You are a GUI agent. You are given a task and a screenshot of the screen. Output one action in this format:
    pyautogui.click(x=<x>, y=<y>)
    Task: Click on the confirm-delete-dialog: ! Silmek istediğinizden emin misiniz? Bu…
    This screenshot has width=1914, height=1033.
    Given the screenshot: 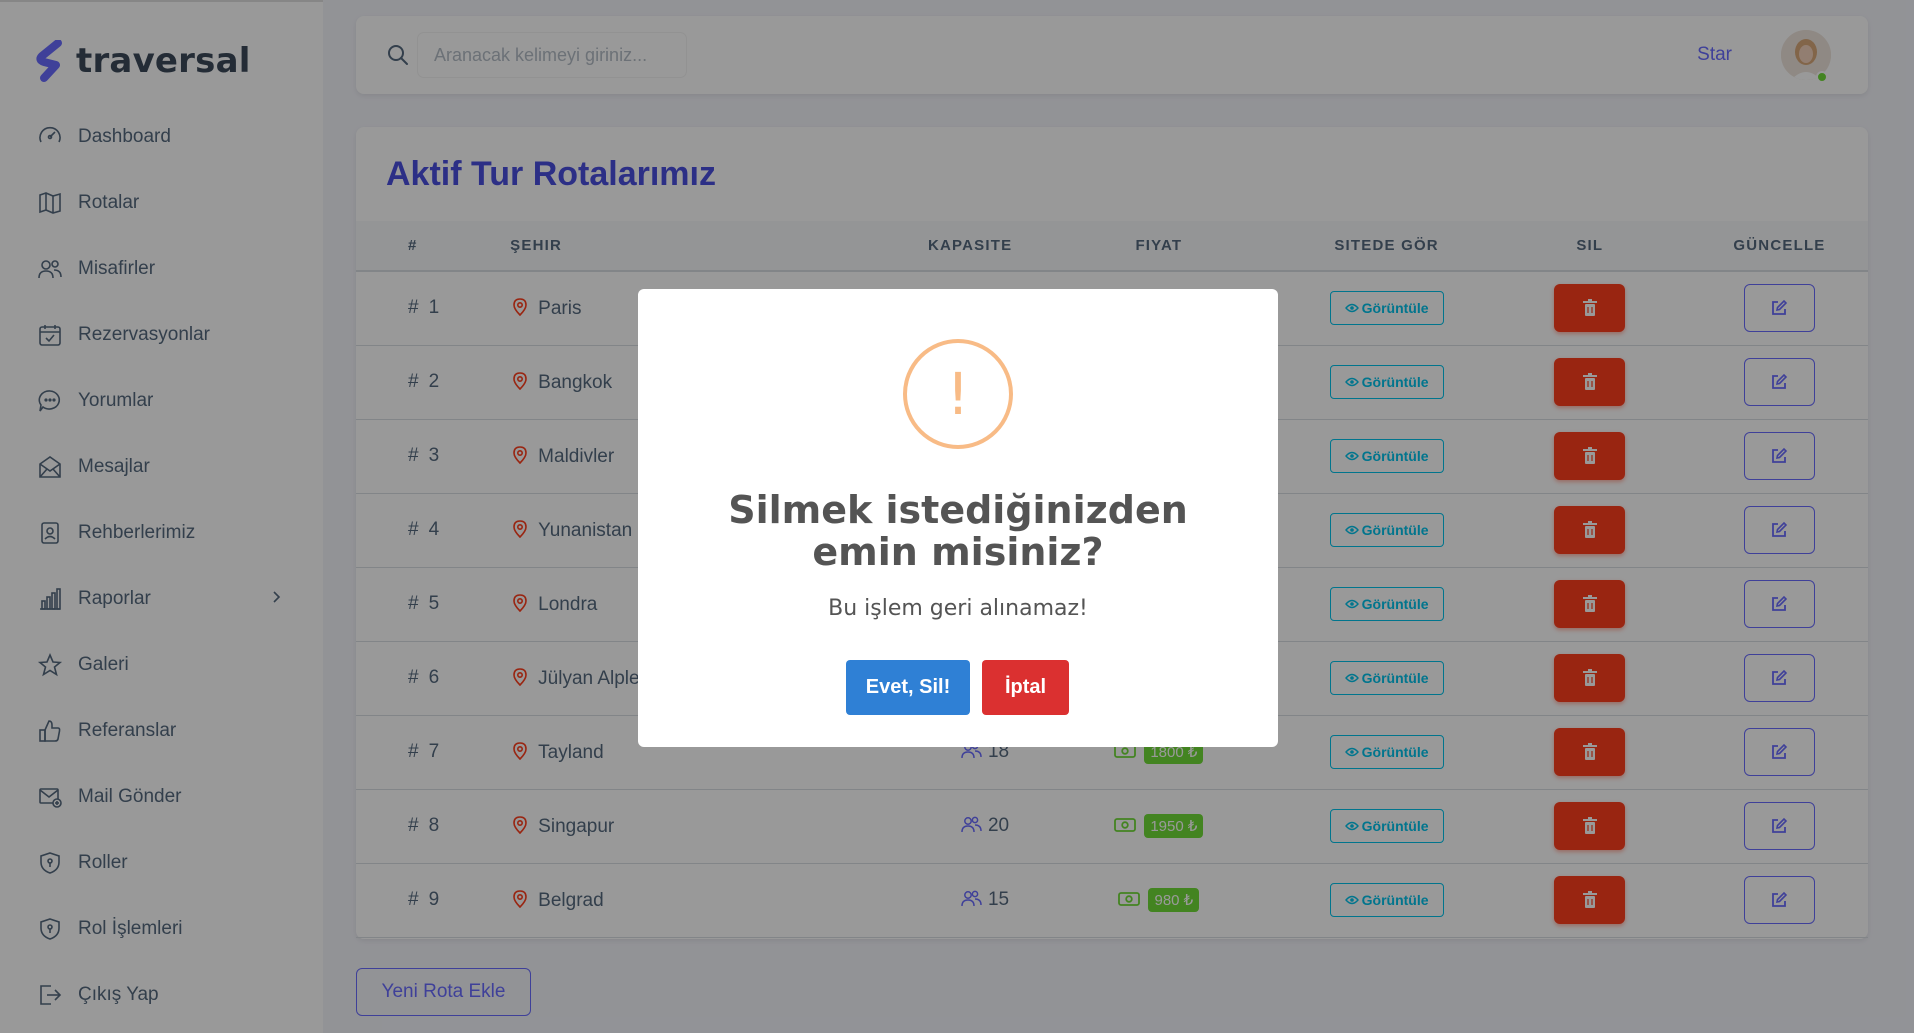 What is the action you would take?
    pyautogui.click(x=958, y=518)
    